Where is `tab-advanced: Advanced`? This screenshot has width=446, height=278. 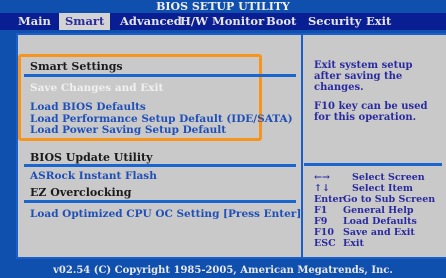 tab-advanced: Advanced is located at coordinates (151, 21).